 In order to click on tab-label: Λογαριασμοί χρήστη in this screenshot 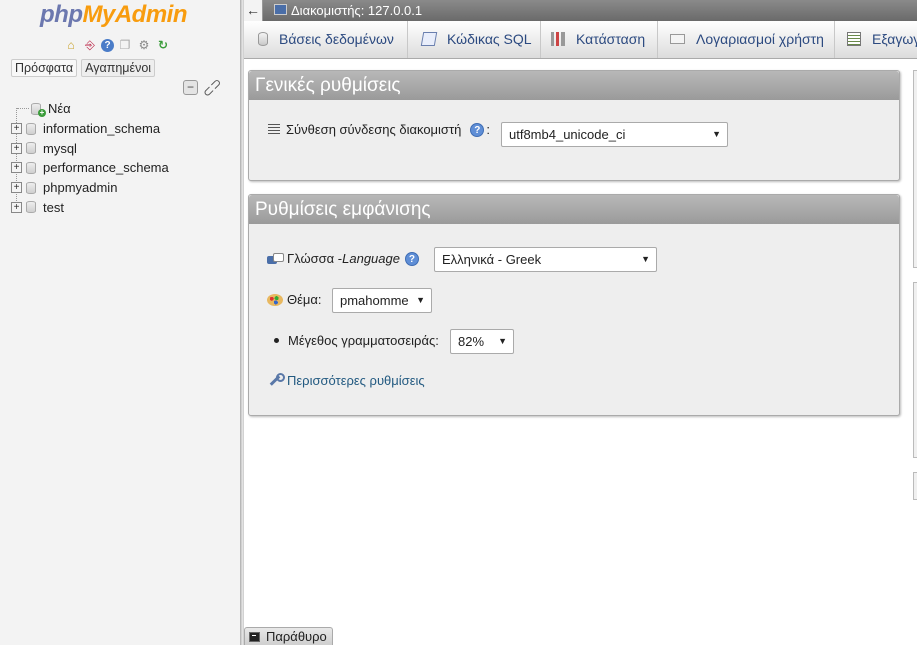, I will do `click(760, 39)`.